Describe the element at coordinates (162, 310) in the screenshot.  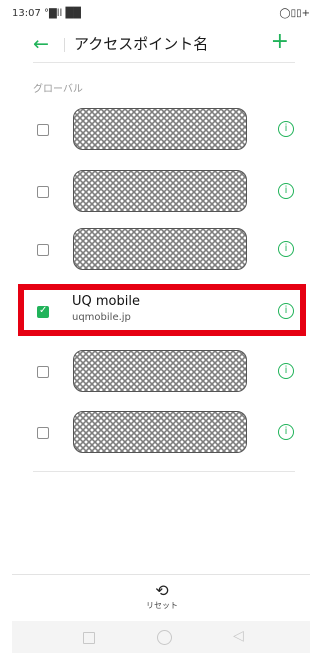
I see `selection-highlight-box` at that location.